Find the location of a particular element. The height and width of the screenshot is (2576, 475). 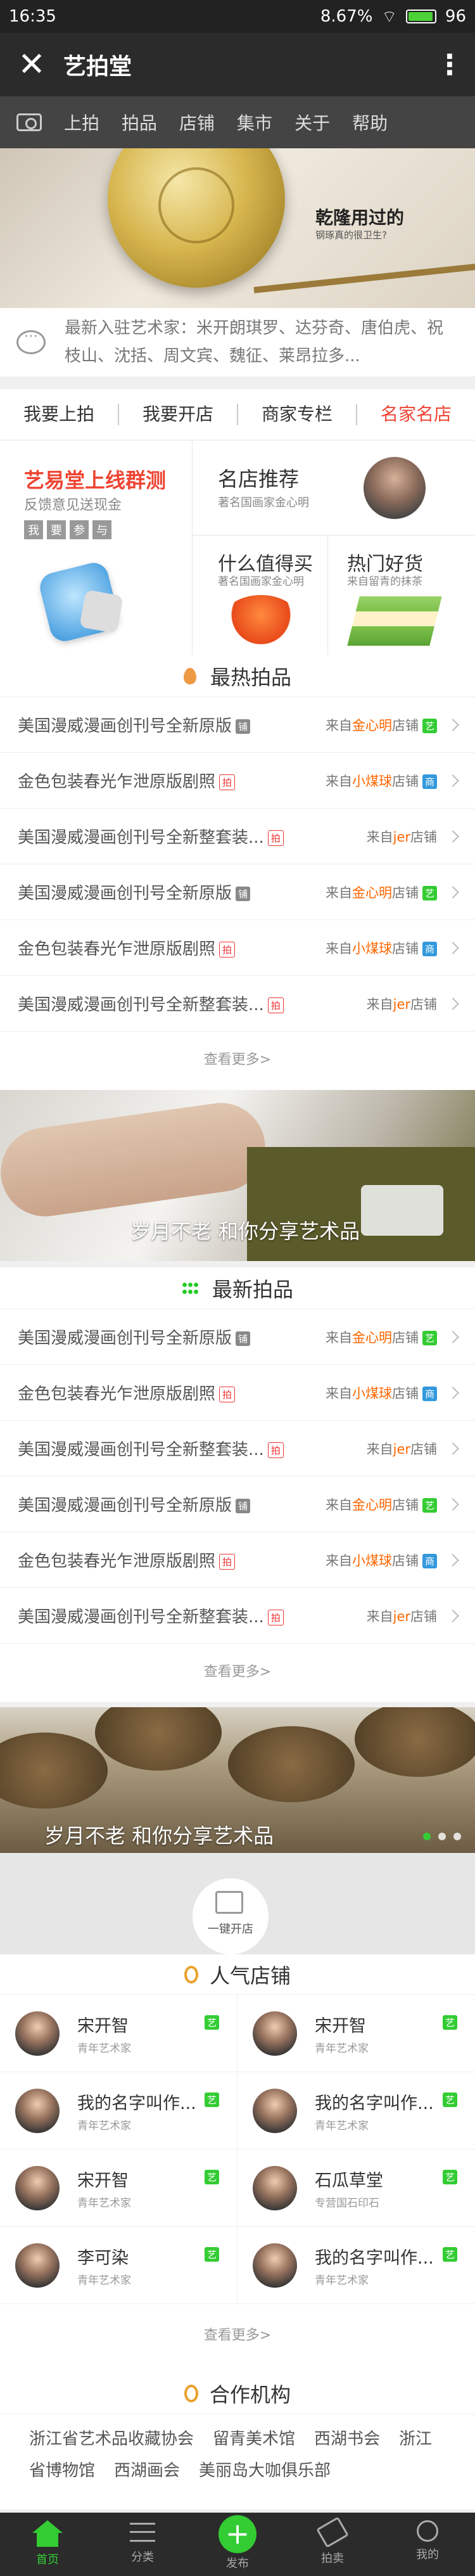

tab-publish: + 发布 is located at coordinates (237, 2544).